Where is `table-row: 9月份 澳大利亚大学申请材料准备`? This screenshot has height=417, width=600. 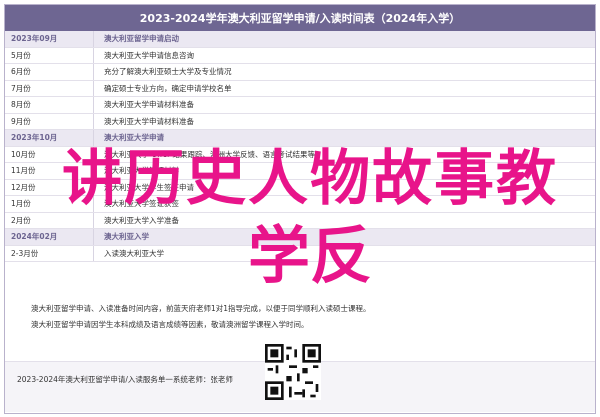
table-row: 9月份 澳大利亚大学申请材料准备 is located at coordinates (300, 121).